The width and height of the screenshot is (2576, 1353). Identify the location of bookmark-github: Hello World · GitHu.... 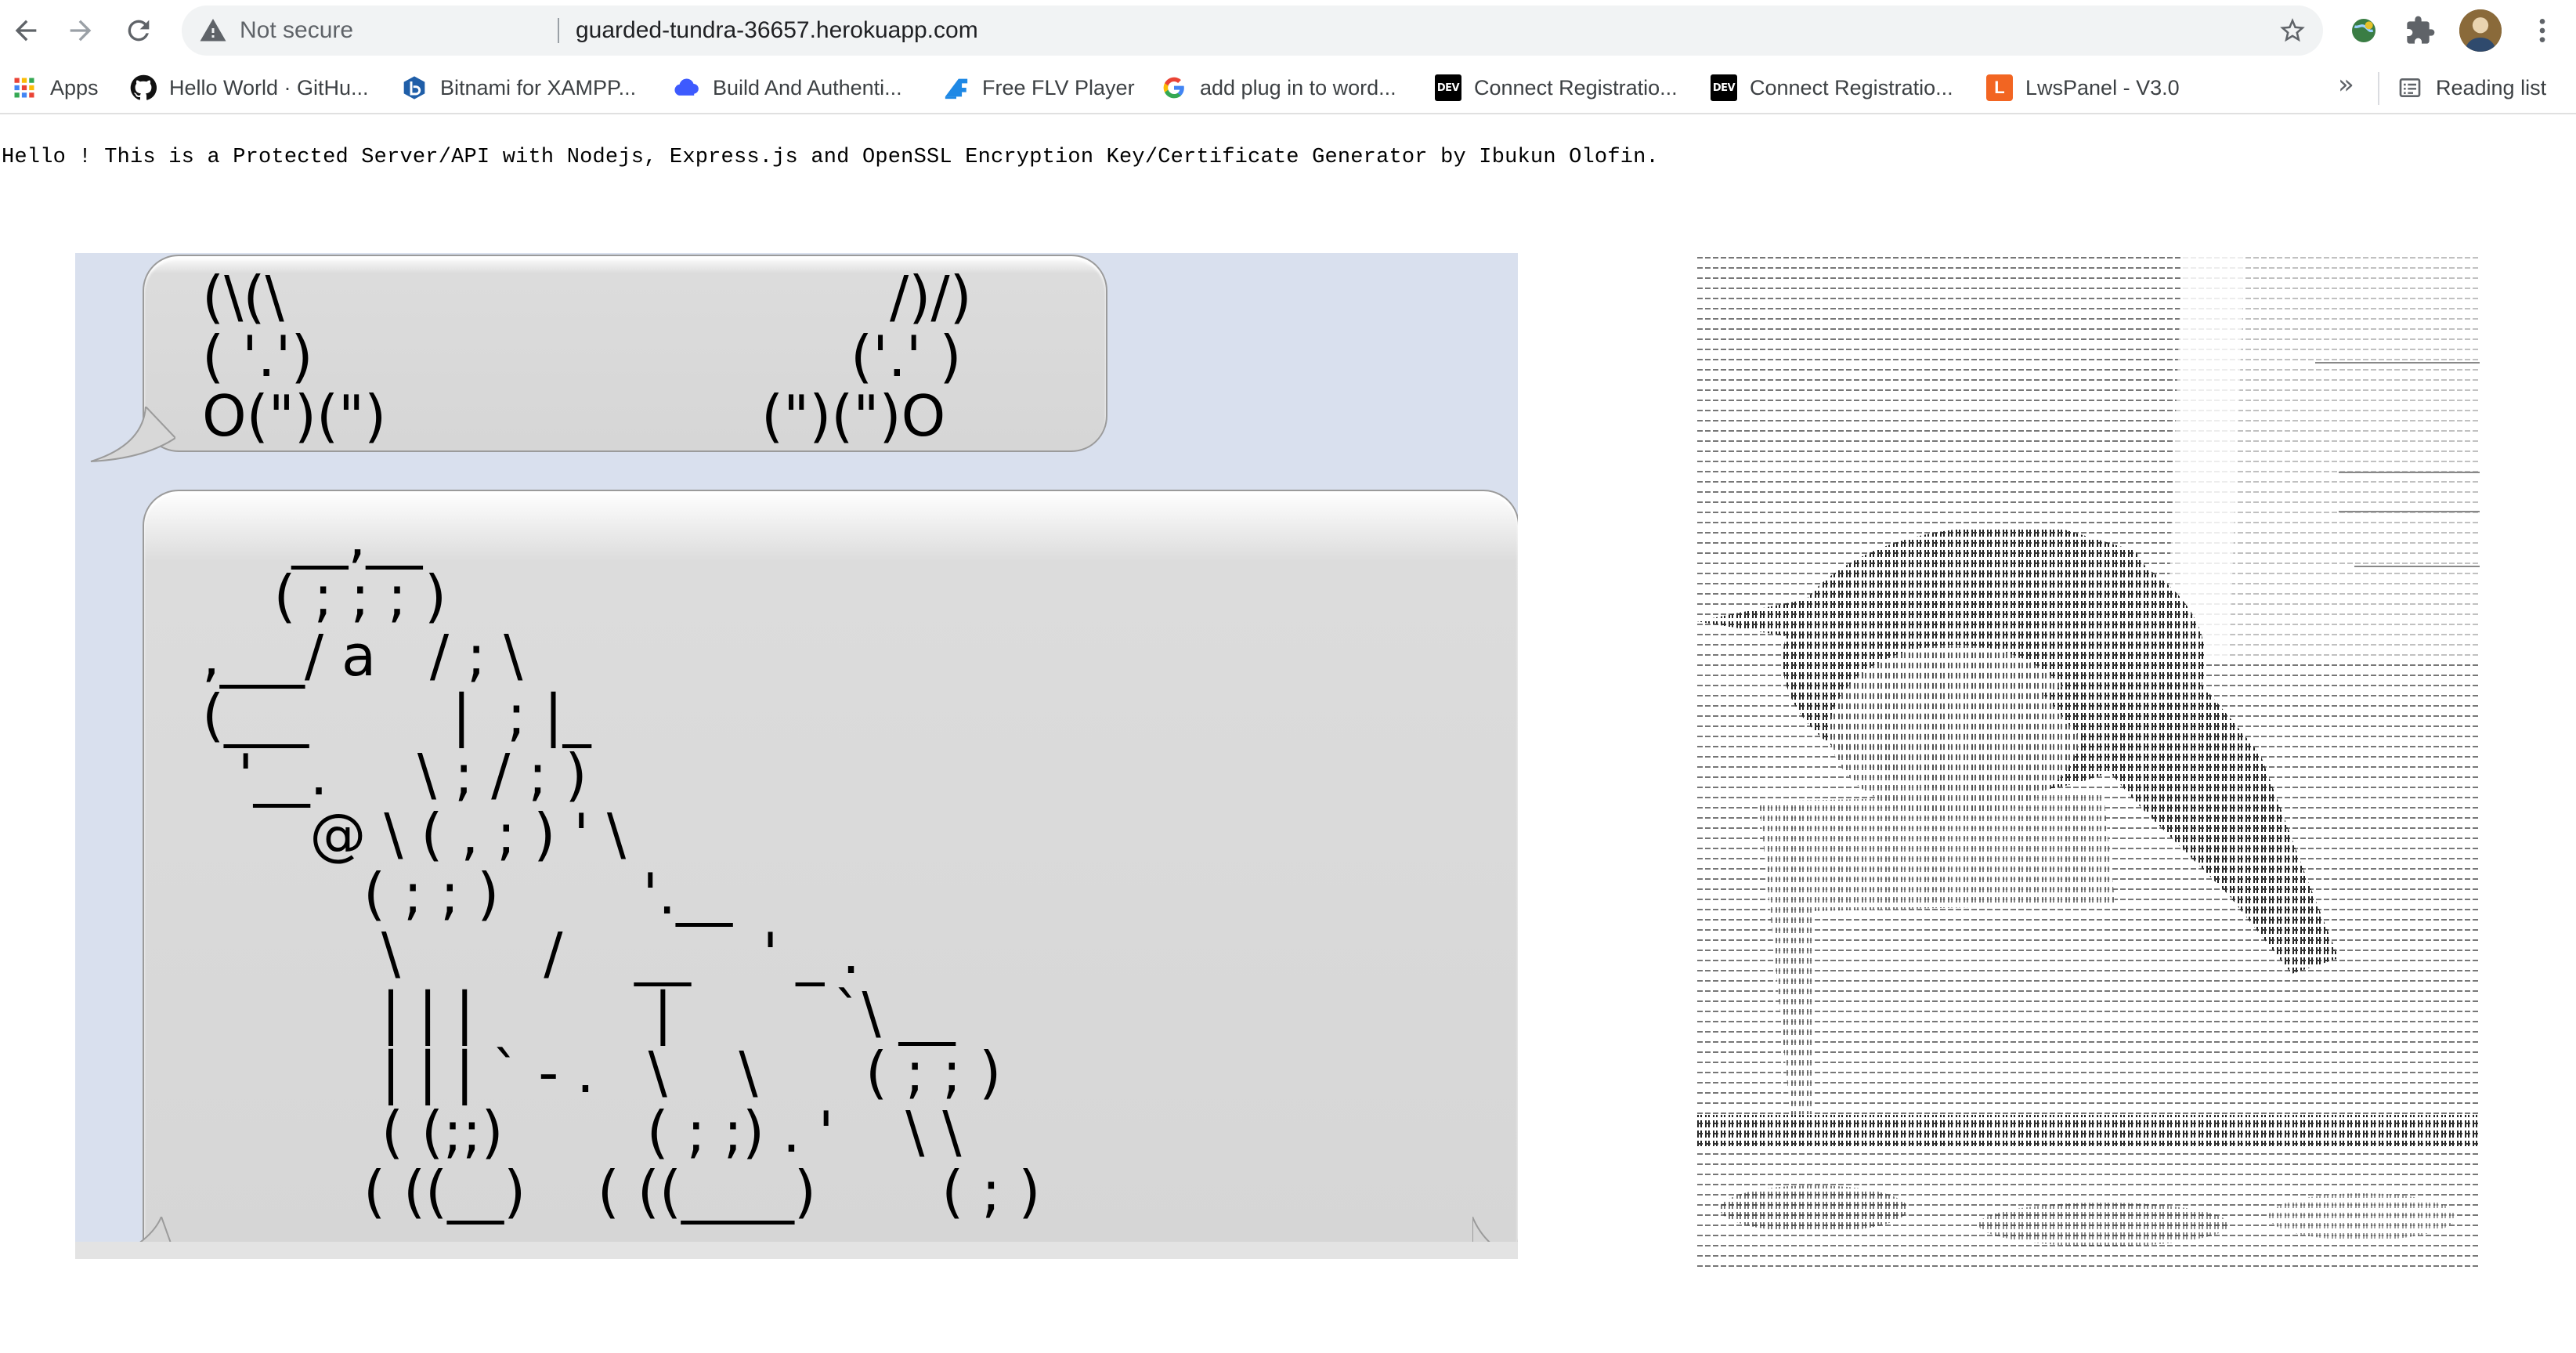
(249, 88).